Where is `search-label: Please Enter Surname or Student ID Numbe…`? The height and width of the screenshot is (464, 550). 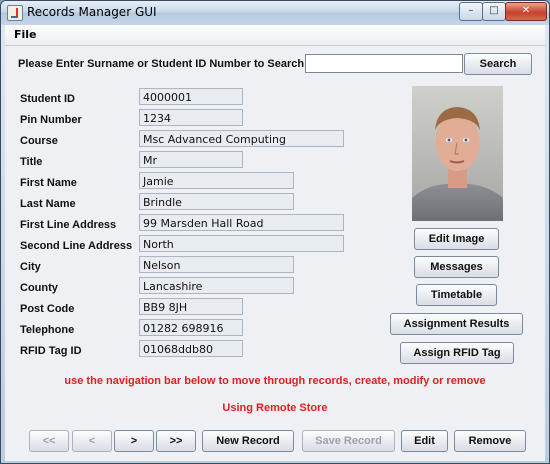
search-label: Please Enter Surname or Student ID Numbe… is located at coordinates (161, 64).